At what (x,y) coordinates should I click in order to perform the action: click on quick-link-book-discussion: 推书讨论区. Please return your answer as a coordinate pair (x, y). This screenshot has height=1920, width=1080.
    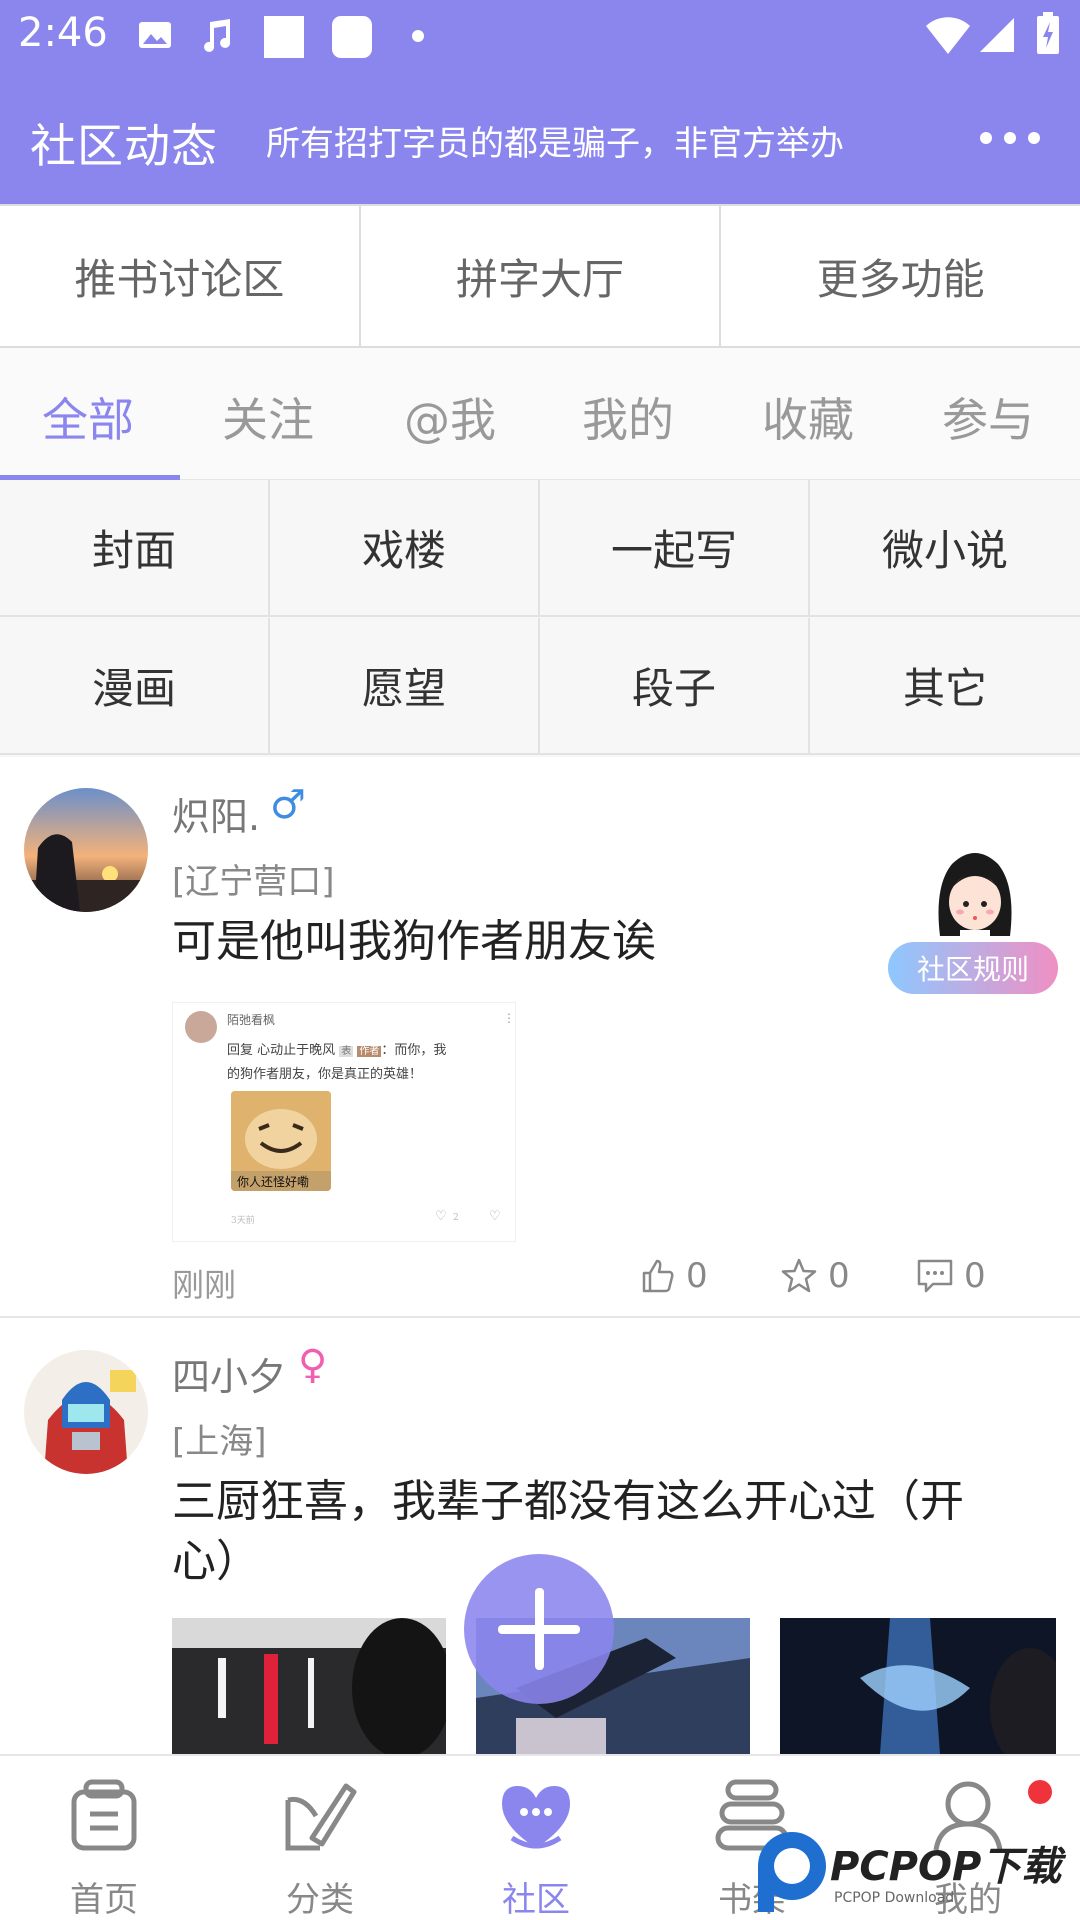
    Looking at the image, I should click on (180, 276).